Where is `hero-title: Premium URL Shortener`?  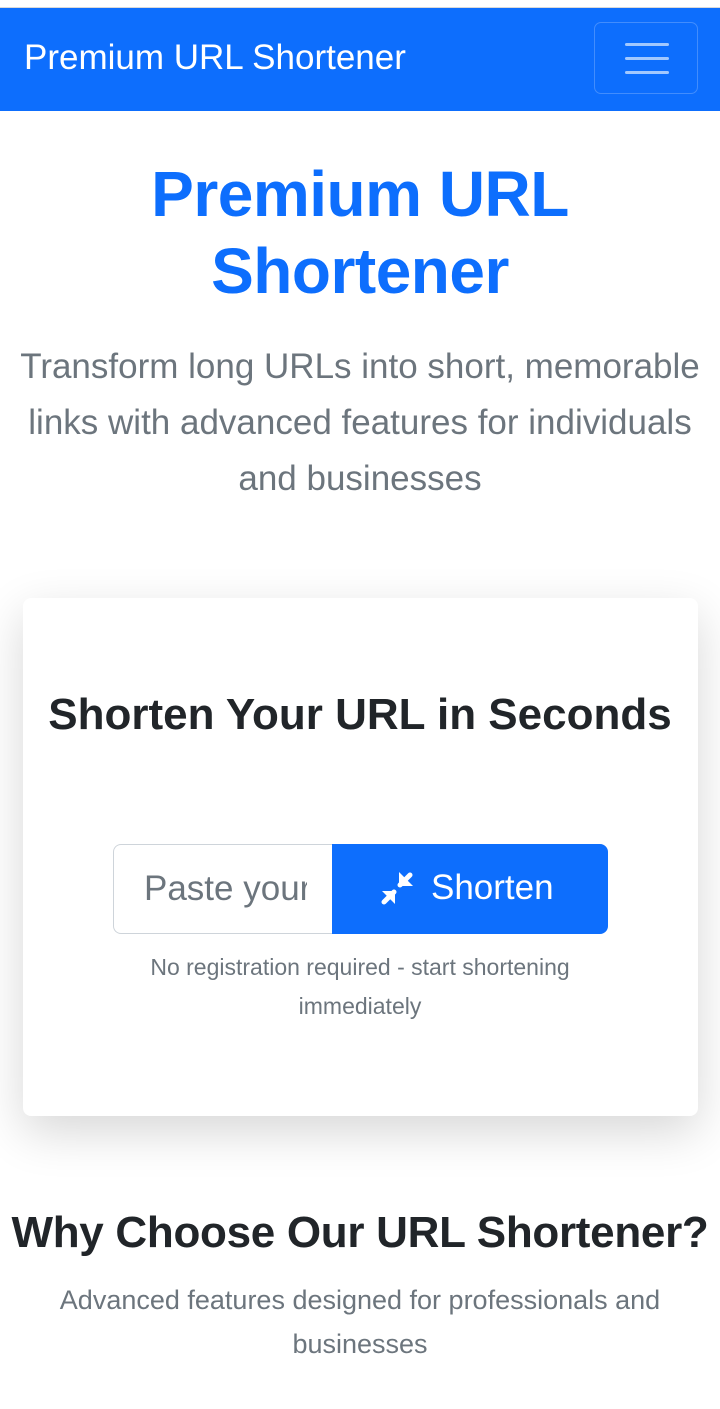
hero-title: Premium URL Shortener is located at coordinates (360, 232).